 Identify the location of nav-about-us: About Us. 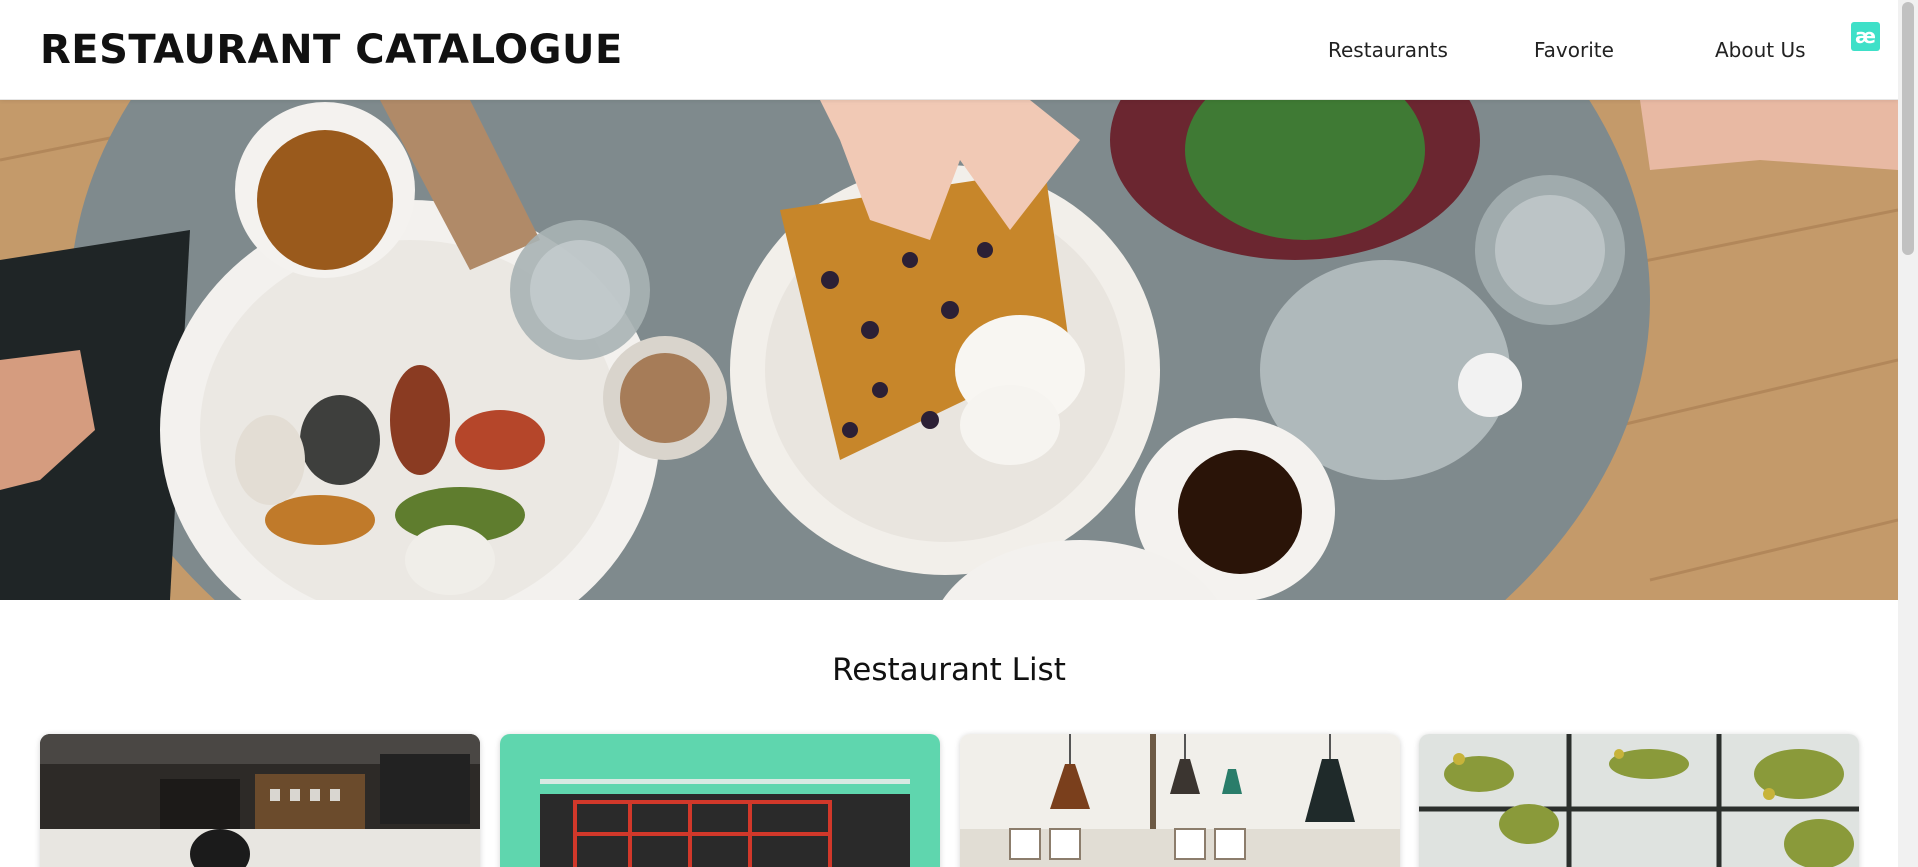
(1760, 50).